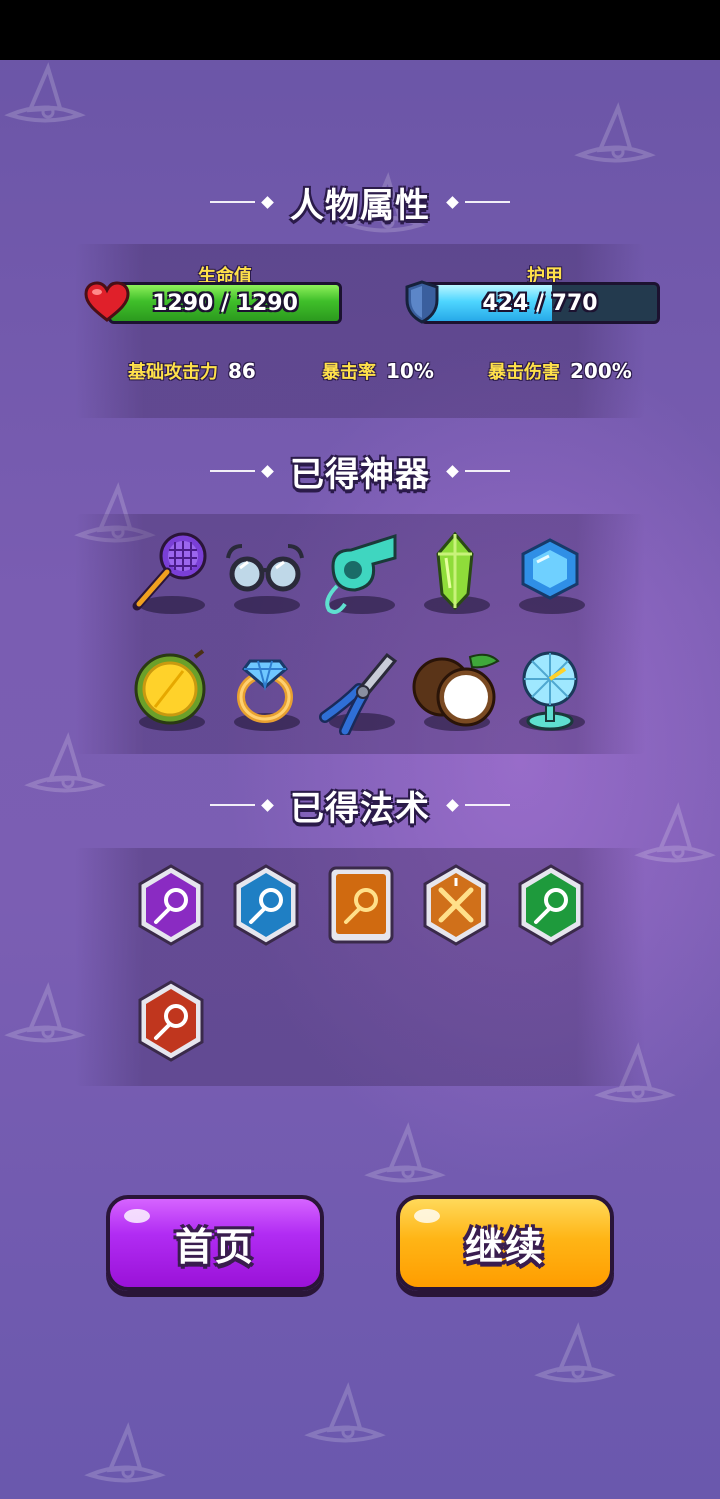 This screenshot has height=1499, width=720. I want to click on blue-gem-icon, so click(550, 569).